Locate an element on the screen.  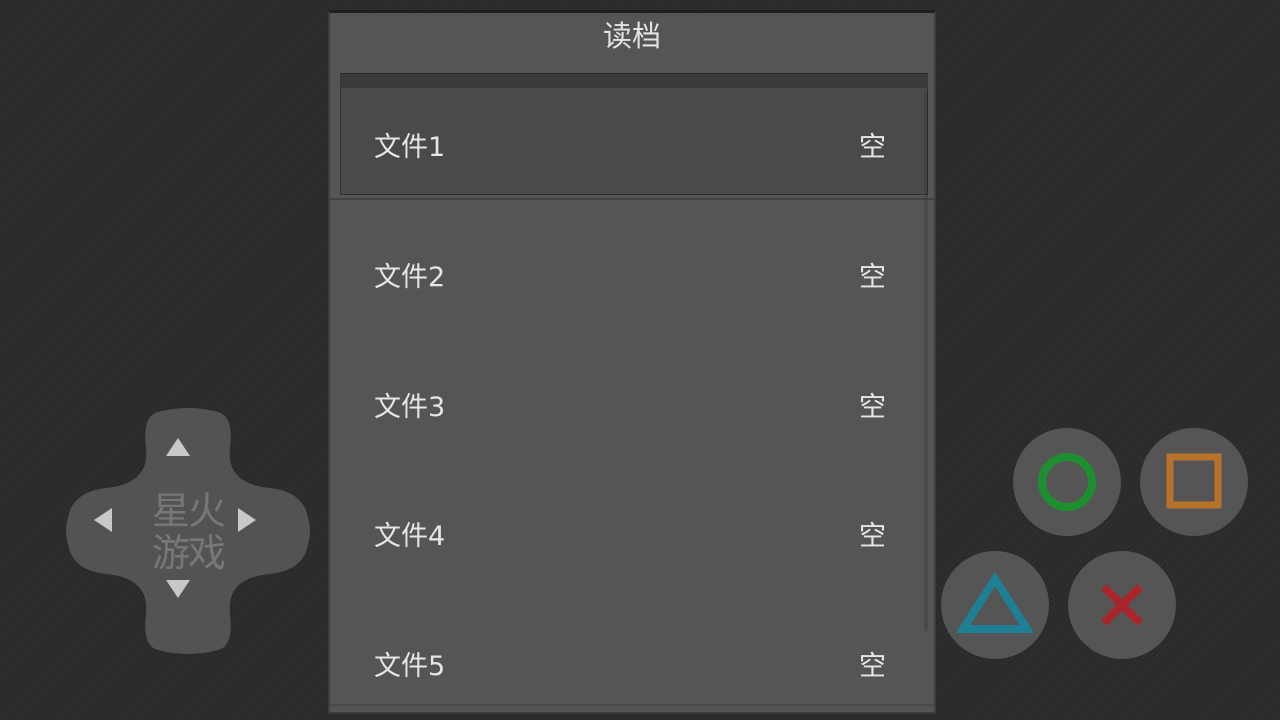
right-arrow-icon is located at coordinates (247, 520).